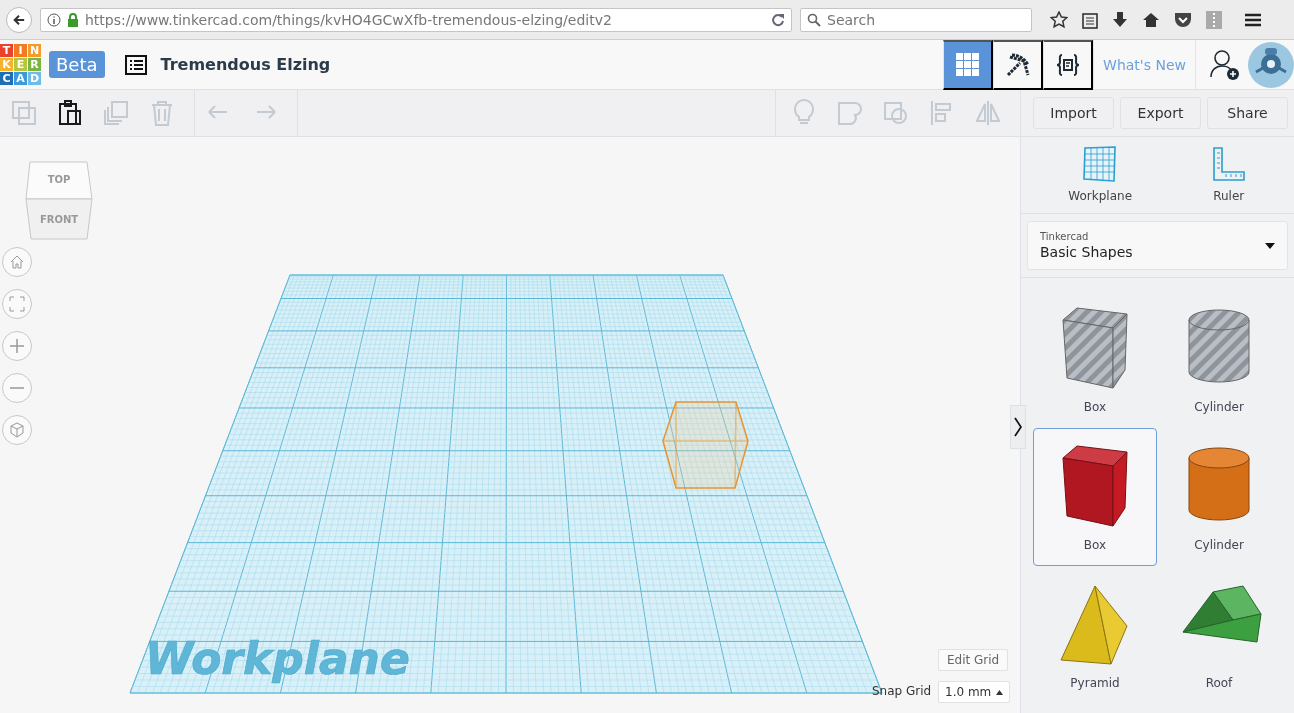 This screenshot has height=713, width=1294. Describe the element at coordinates (70, 113) in the screenshot. I see `paste-icon` at that location.